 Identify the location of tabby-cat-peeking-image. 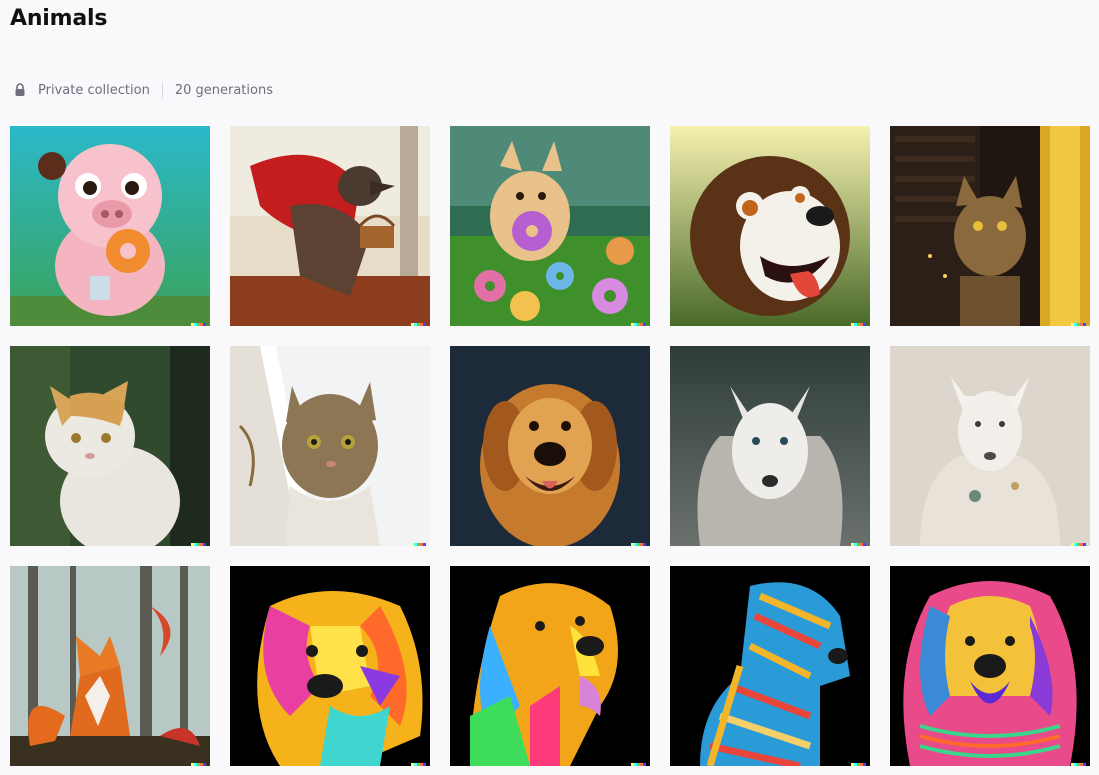
(330, 446).